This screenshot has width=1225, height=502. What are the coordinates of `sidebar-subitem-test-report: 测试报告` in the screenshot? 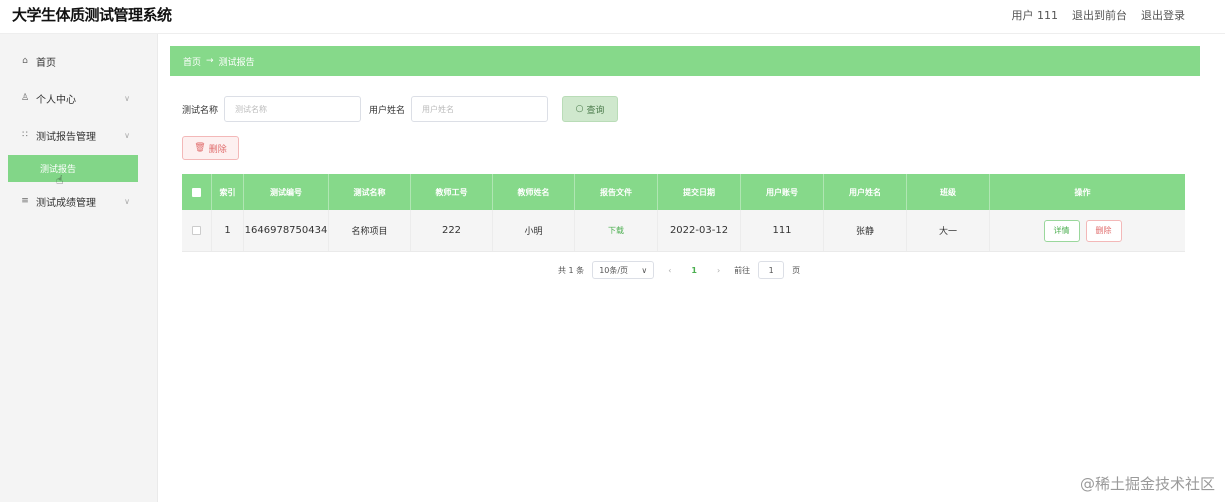 It's located at (73, 168).